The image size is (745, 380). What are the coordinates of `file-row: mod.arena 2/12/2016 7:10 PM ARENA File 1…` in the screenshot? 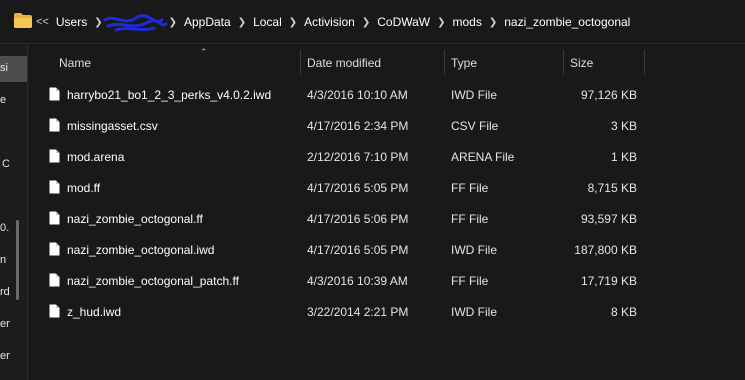 It's located at (386, 156).